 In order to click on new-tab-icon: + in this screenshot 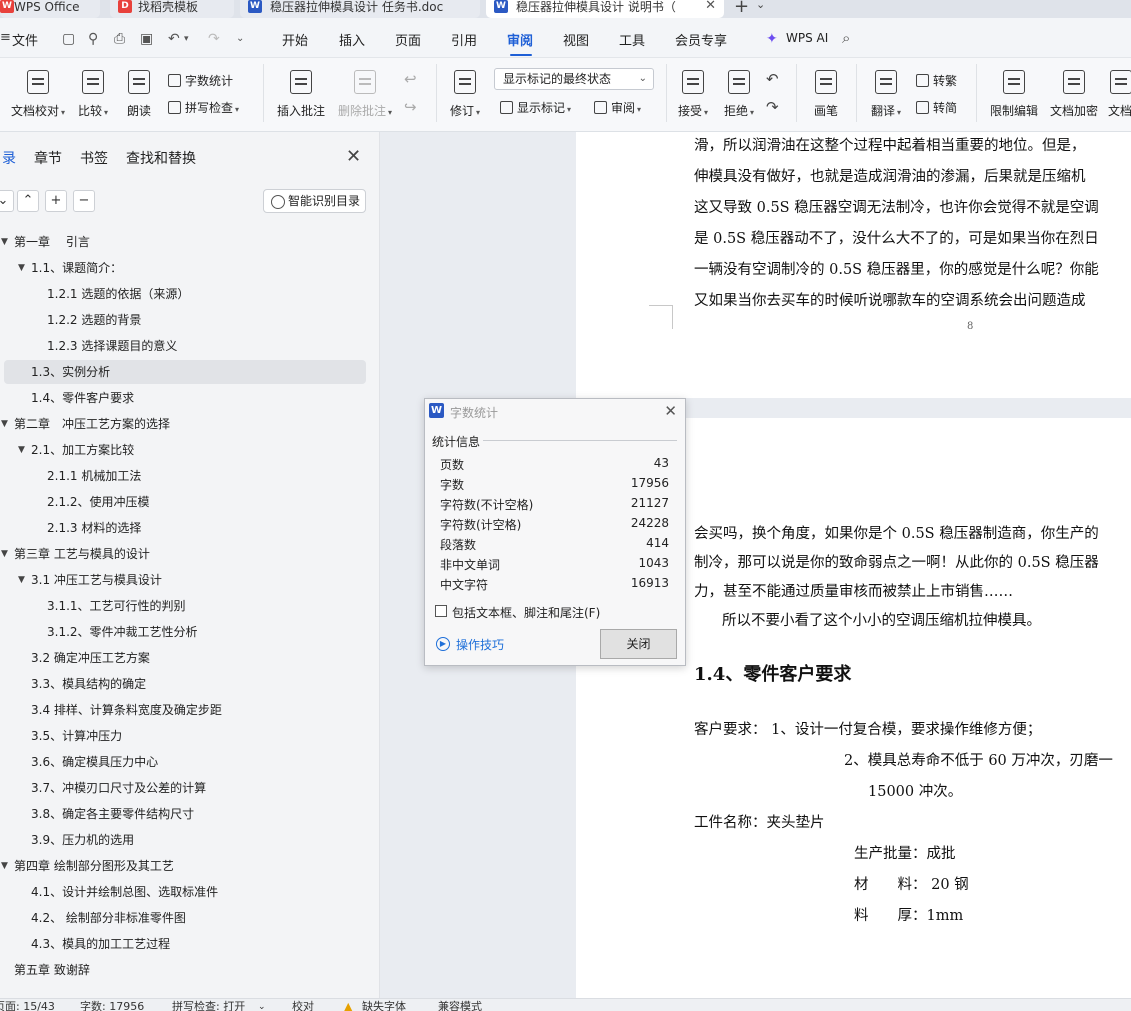, I will do `click(741, 8)`.